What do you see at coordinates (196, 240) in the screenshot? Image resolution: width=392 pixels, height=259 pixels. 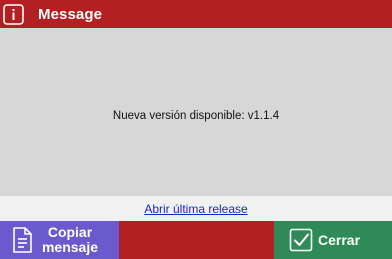 I see `button-bar: Copiar mensaje Cerrar` at bounding box center [196, 240].